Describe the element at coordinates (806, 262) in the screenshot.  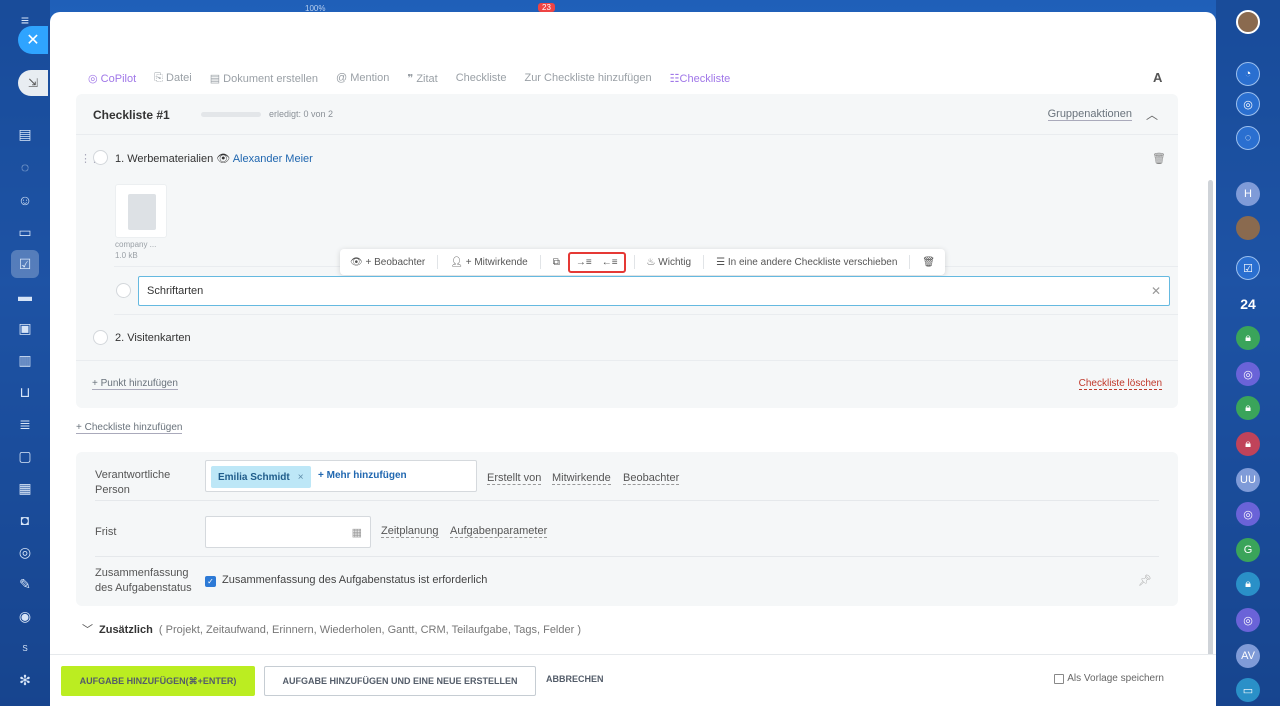
I see `move-to-checklist-button: ☰ In eine andere Checkliste verschieben` at that location.